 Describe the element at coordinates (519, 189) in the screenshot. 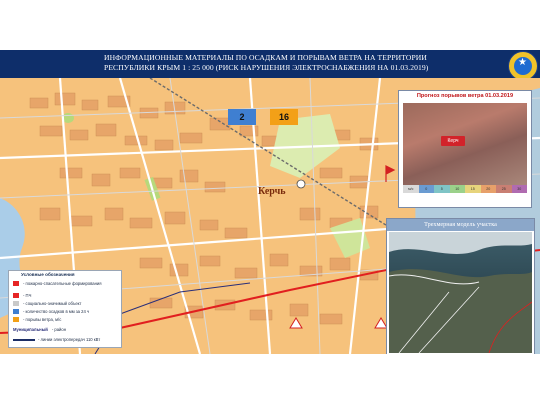

I see `scale-step: 30` at that location.